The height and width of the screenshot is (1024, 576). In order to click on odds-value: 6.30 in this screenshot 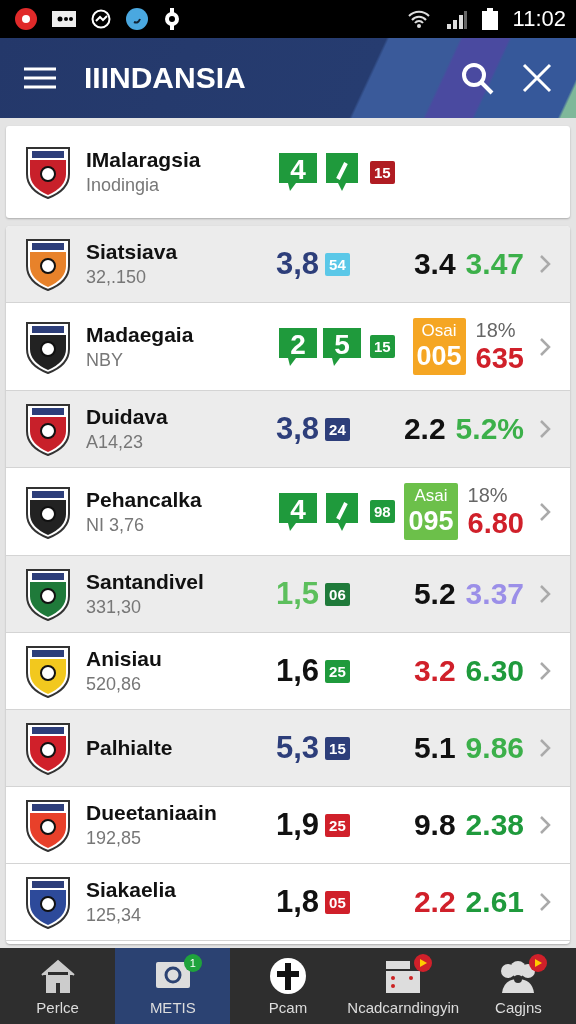, I will do `click(494, 671)`.